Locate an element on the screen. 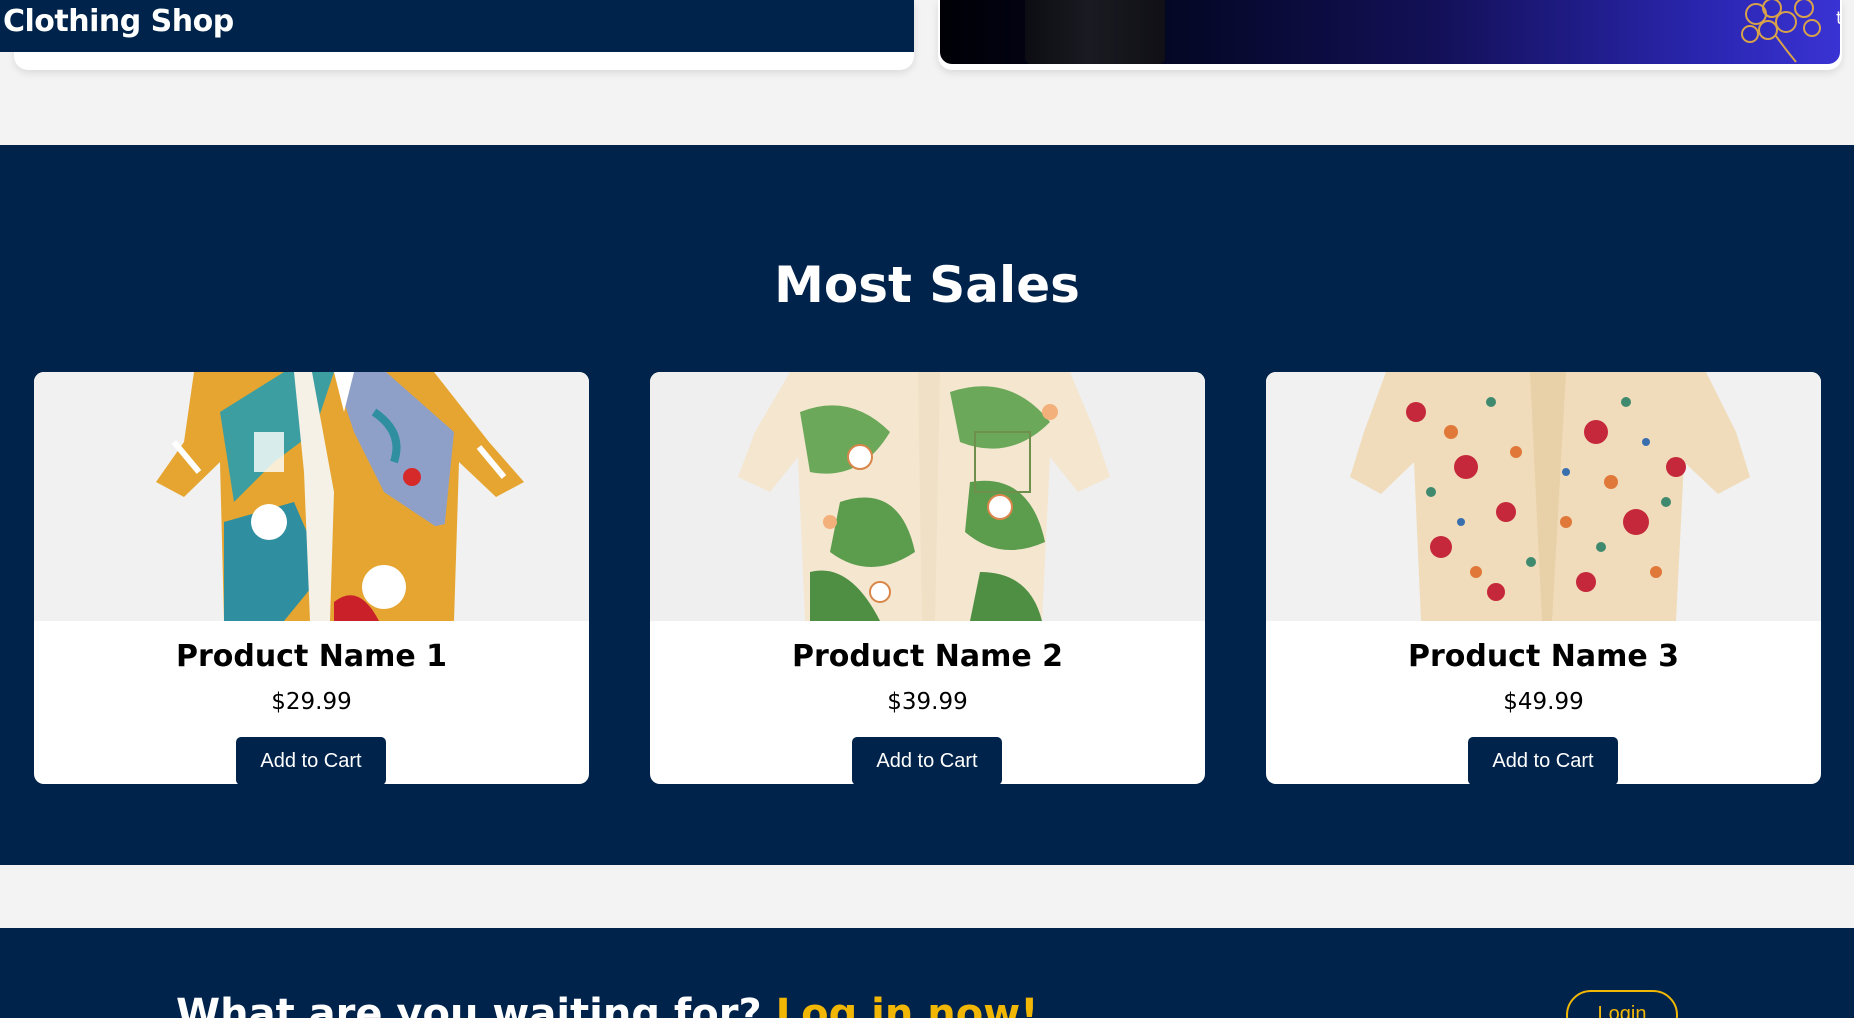 The height and width of the screenshot is (1018, 1854). section-title: Most Sales is located at coordinates (927, 285).